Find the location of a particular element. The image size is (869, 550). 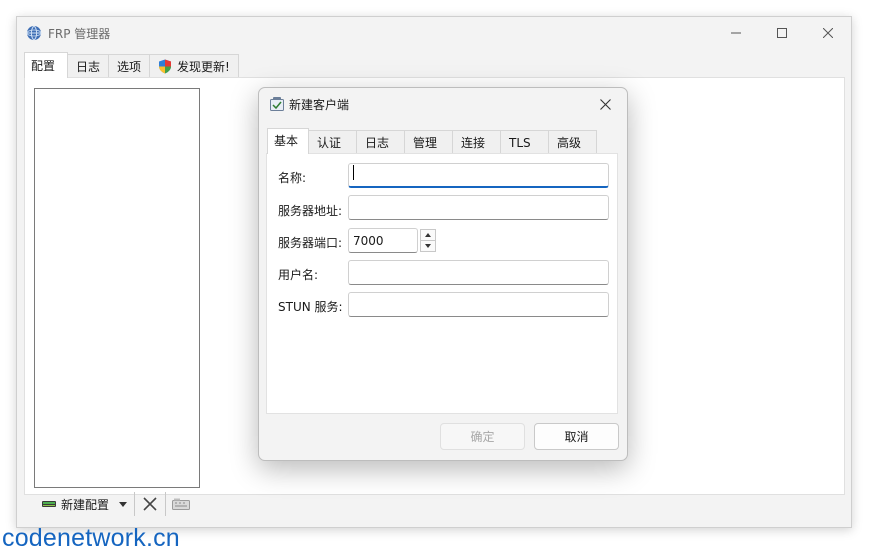

cancel-button: 取消 is located at coordinates (576, 436).